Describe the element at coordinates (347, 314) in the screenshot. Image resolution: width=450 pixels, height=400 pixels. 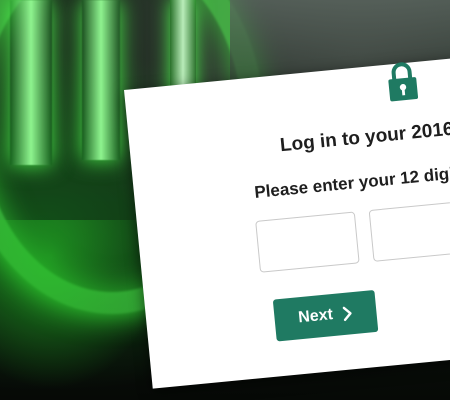
I see `chevron-right-icon` at that location.